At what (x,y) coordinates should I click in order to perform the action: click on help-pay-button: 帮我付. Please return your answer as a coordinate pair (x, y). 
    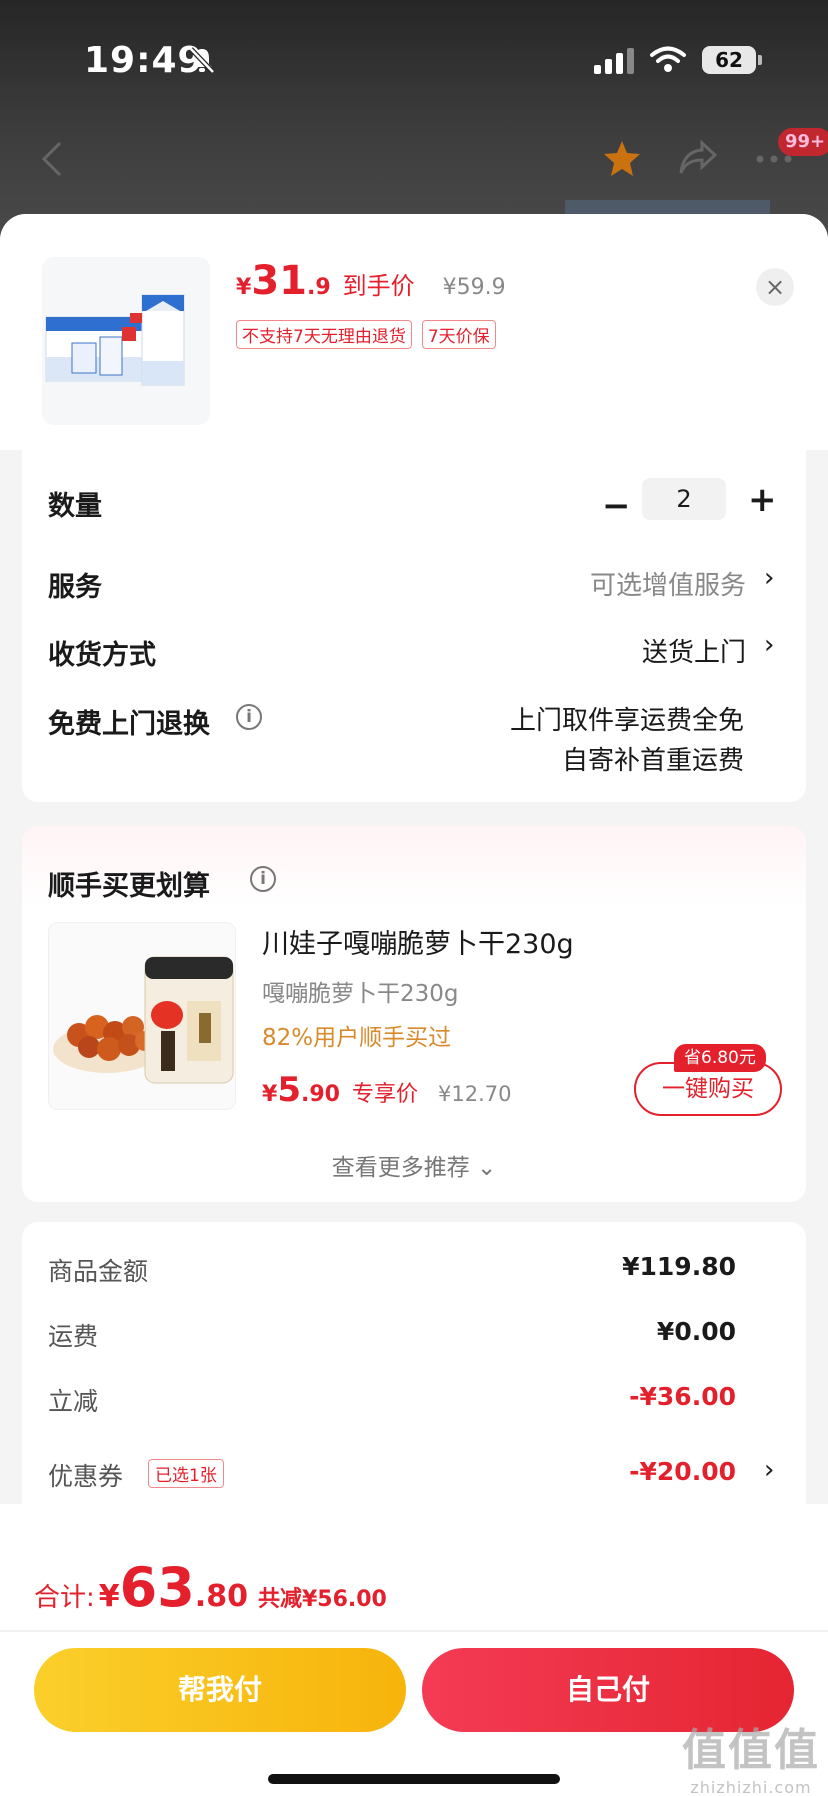
    Looking at the image, I should click on (220, 1690).